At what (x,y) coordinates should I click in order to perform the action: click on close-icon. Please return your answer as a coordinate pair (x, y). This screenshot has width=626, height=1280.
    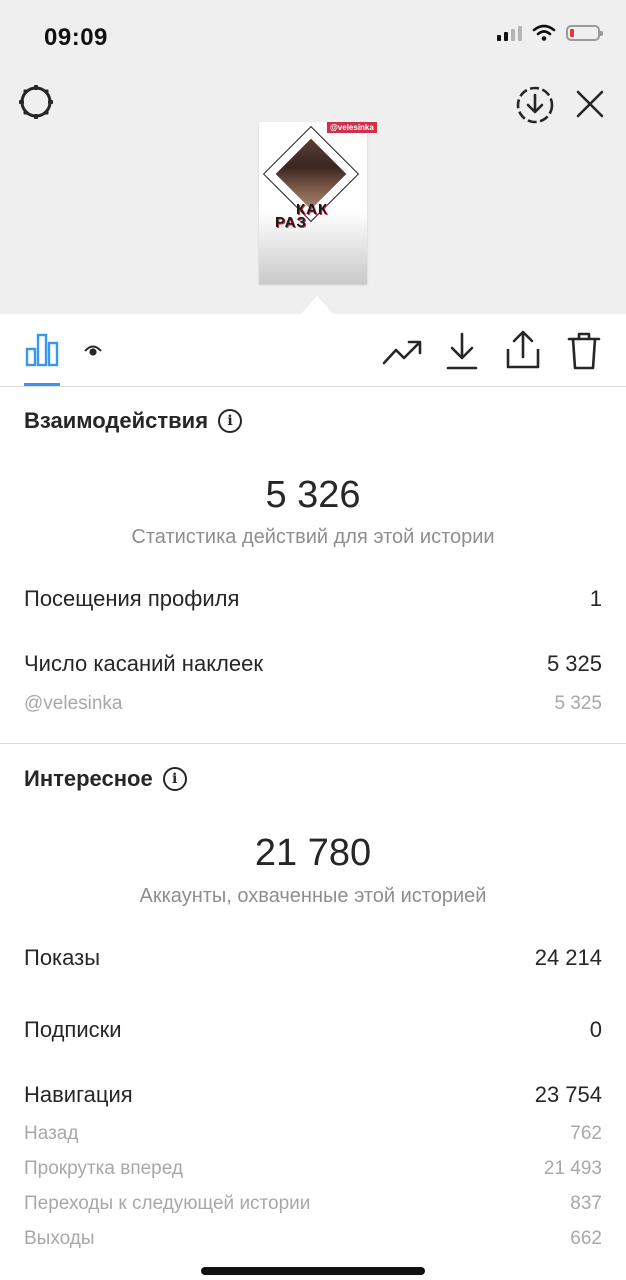
    Looking at the image, I should click on (590, 104).